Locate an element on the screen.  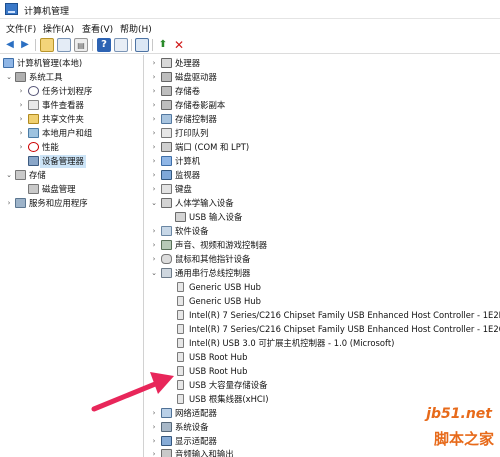
forward-icon: ▶ is located at coordinates (25, 45).